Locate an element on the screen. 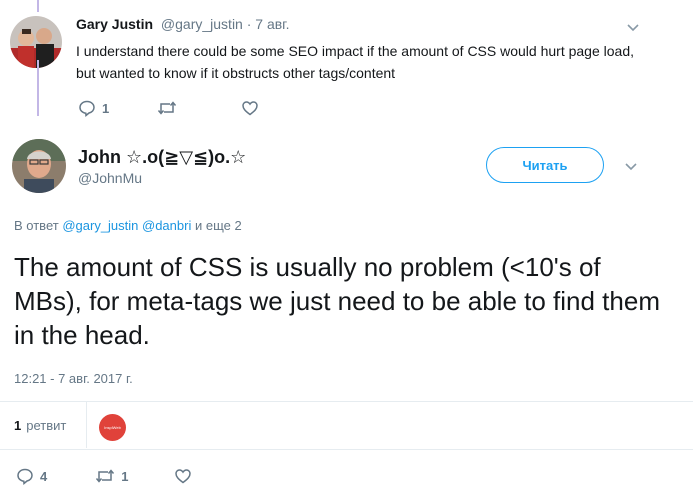  stats-separator is located at coordinates (86, 425).